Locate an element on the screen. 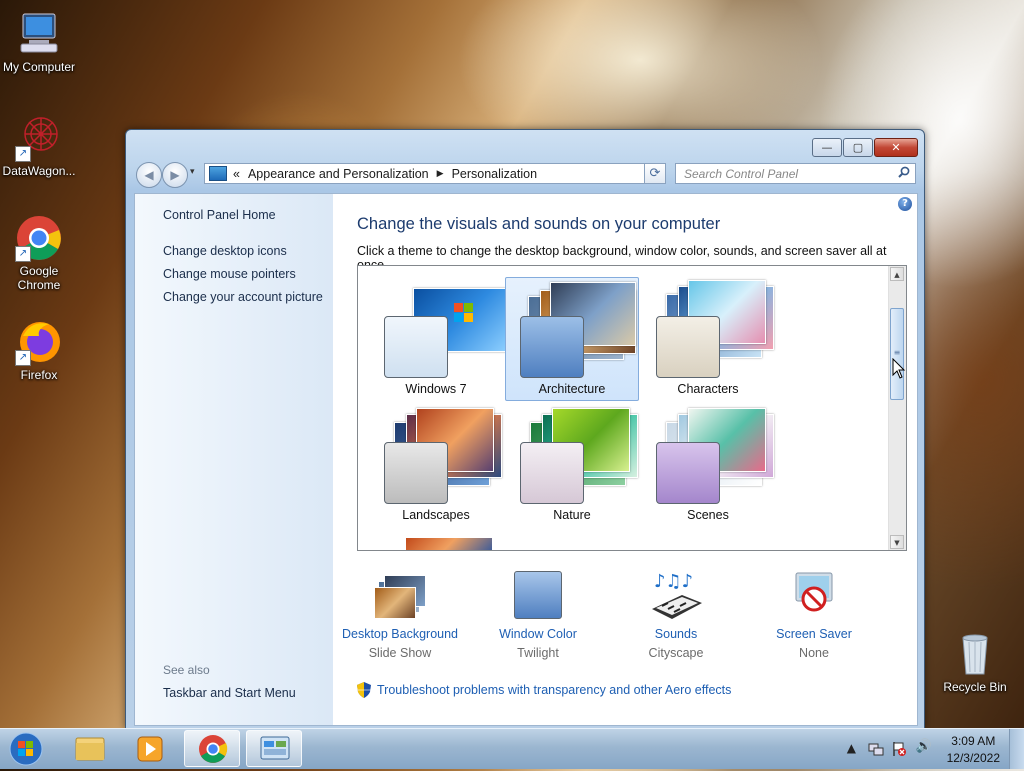 Image resolution: width=1024 pixels, height=771 pixels. taskbar-chrome-button is located at coordinates (212, 748).